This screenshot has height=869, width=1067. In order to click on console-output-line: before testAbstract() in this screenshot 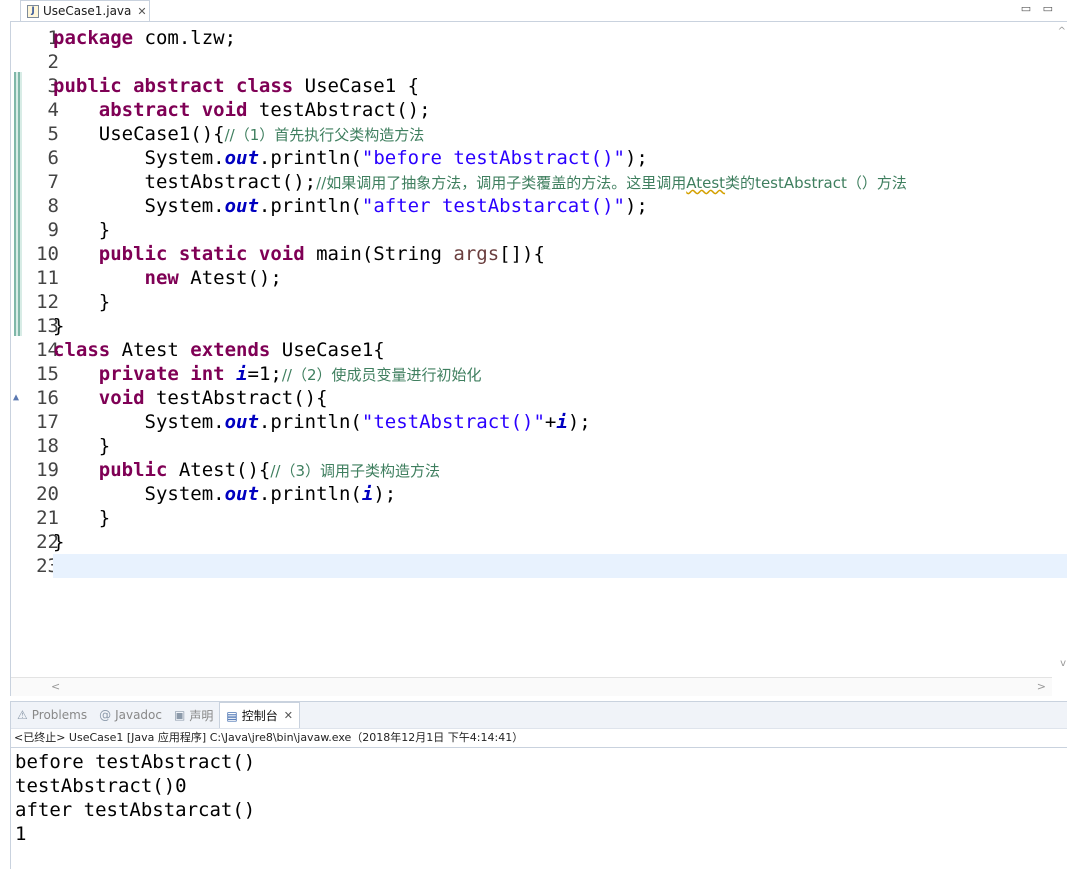, I will do `click(135, 762)`.